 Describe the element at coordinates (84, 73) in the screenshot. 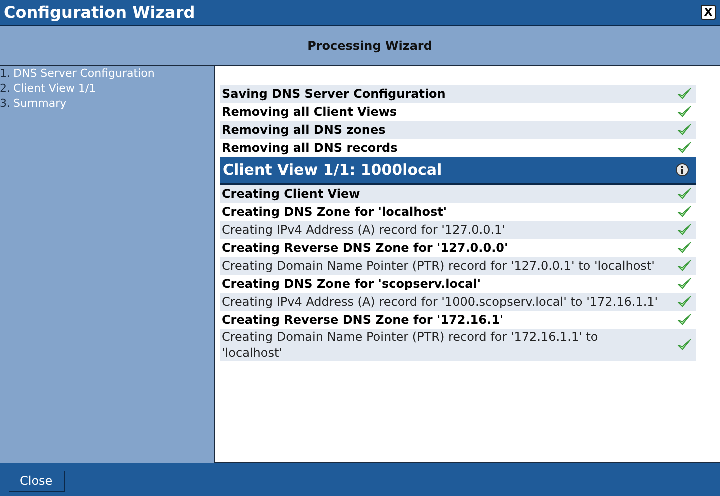

I see `step-link: DNS Server Configuration` at that location.